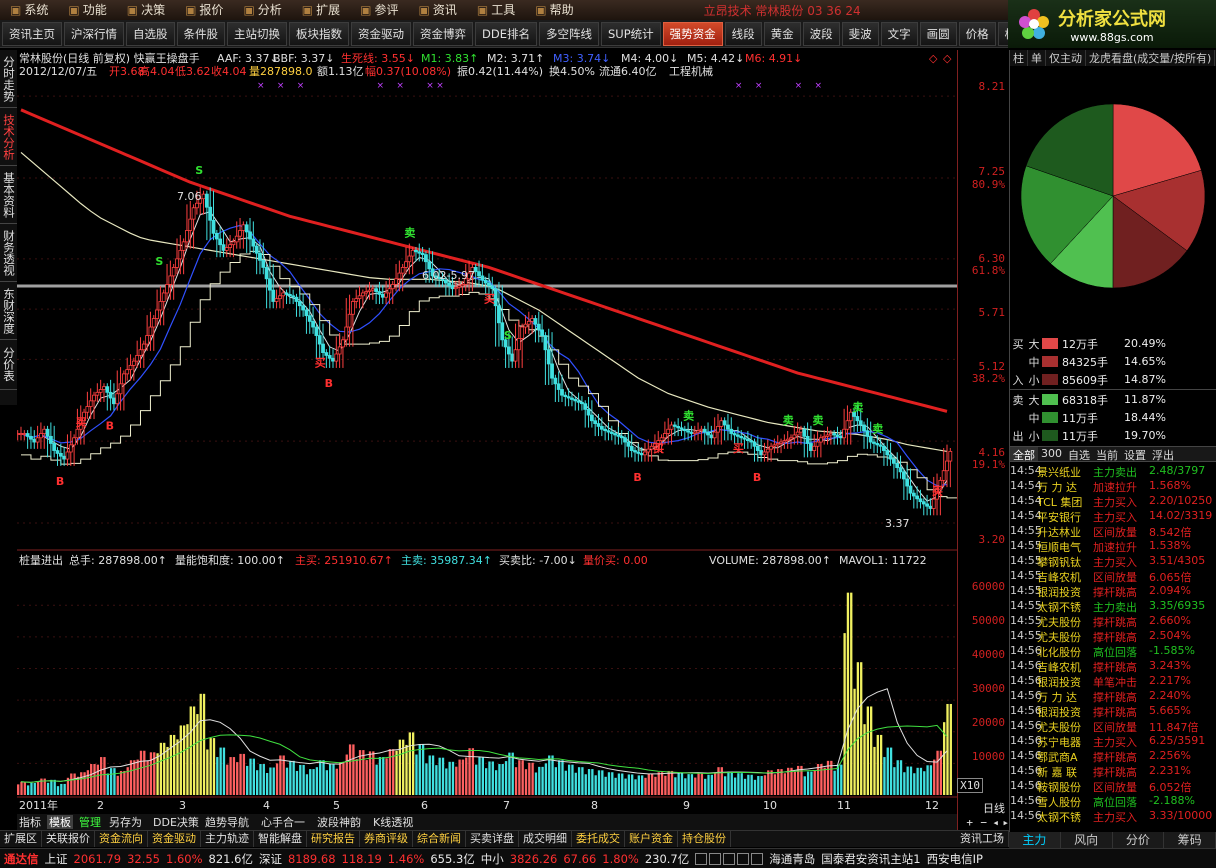 This screenshot has height=868, width=1216. Describe the element at coordinates (1135, 454) in the screenshot. I see `filter-tab: 设置` at that location.